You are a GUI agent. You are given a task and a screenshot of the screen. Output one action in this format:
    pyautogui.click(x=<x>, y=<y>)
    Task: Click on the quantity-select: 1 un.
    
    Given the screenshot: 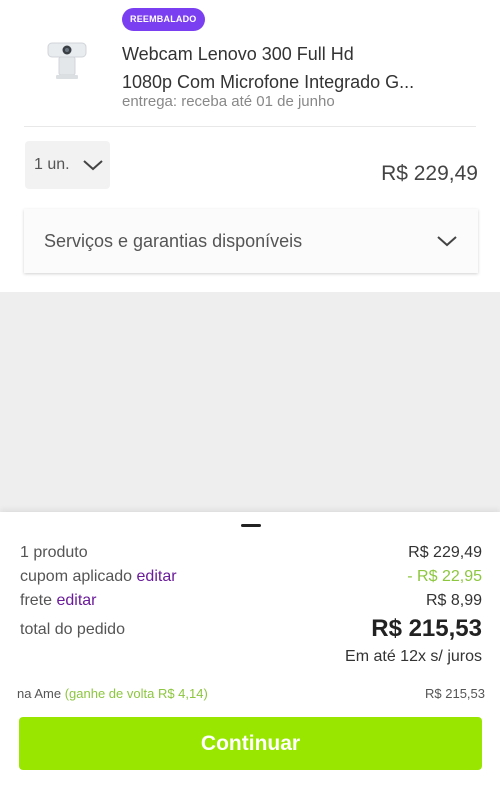 What is the action you would take?
    pyautogui.click(x=67, y=165)
    